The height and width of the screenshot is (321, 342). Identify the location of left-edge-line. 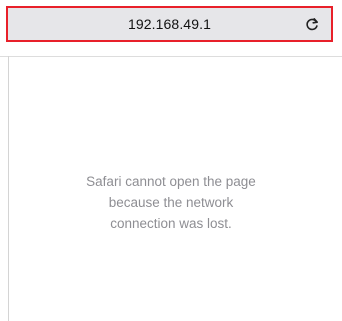
(8, 188).